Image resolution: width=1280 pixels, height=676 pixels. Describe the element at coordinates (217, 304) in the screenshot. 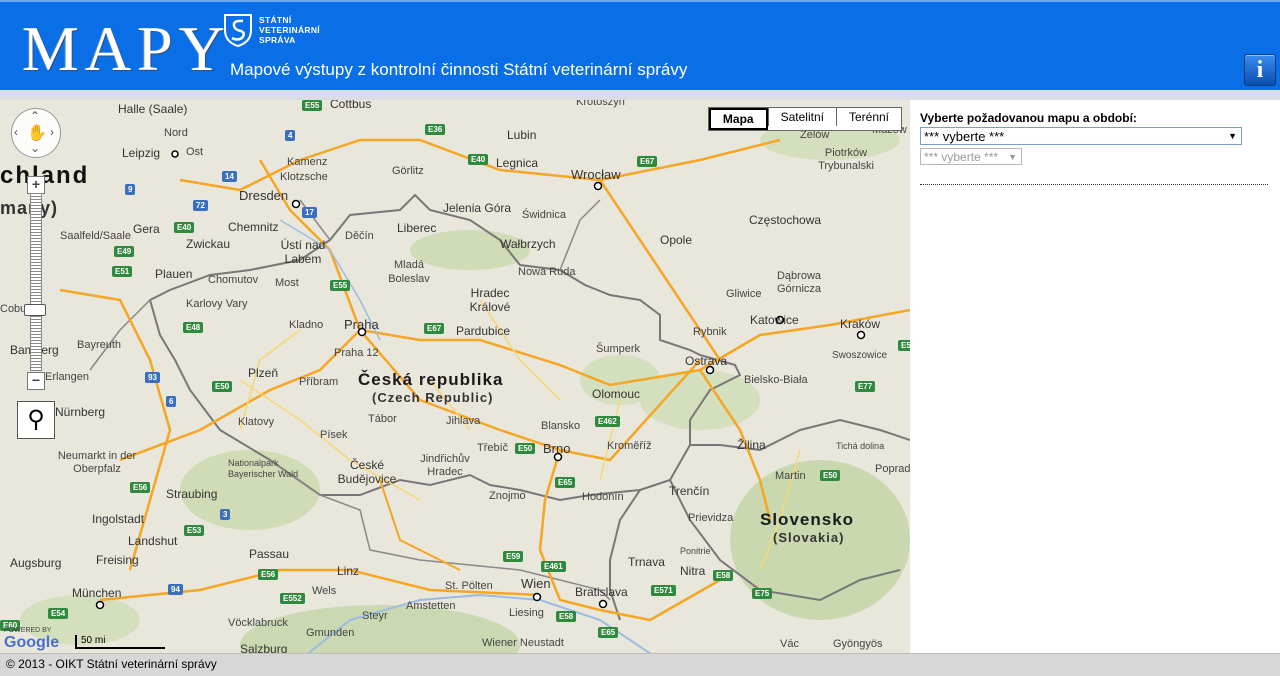

I see `city-label: Karlovy Vary` at that location.